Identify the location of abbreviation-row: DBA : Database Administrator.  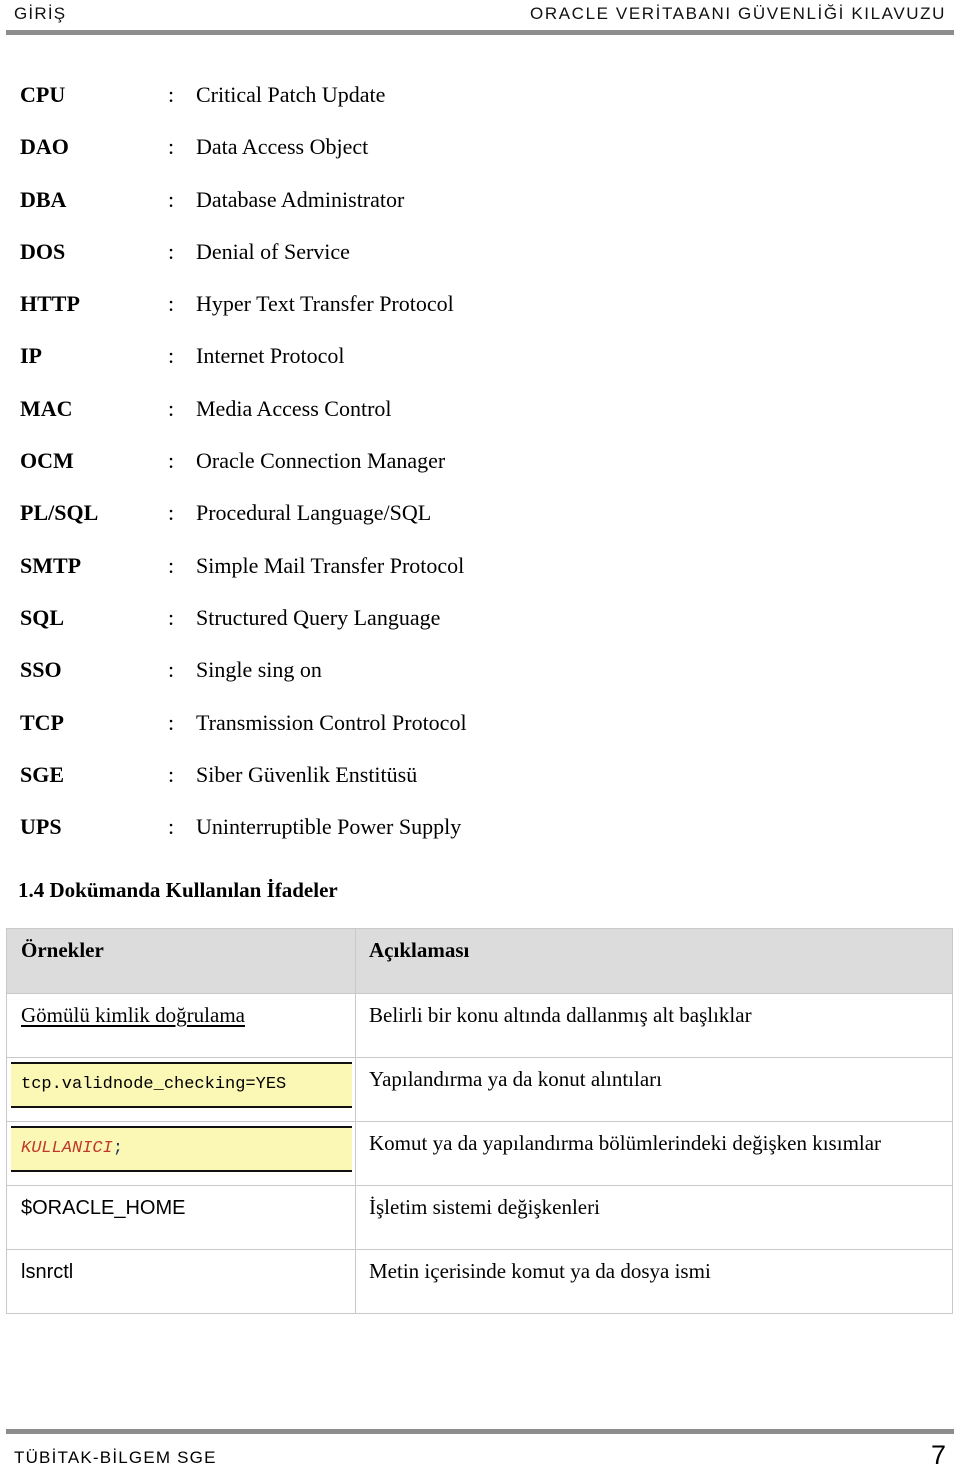
(480, 211).